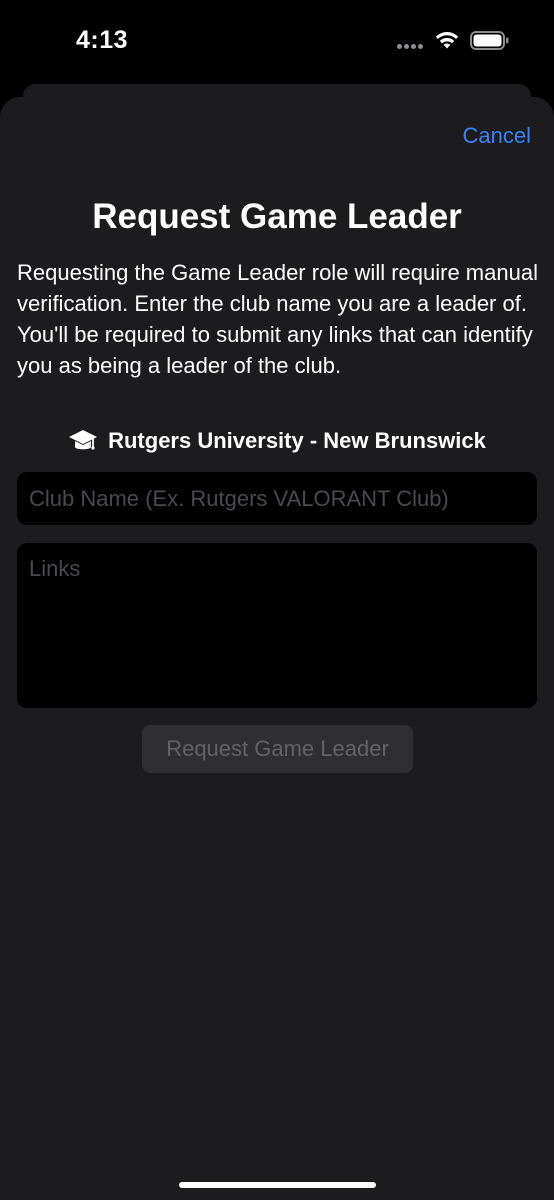  Describe the element at coordinates (497, 136) in the screenshot. I see `cancel-button: Cancel` at that location.